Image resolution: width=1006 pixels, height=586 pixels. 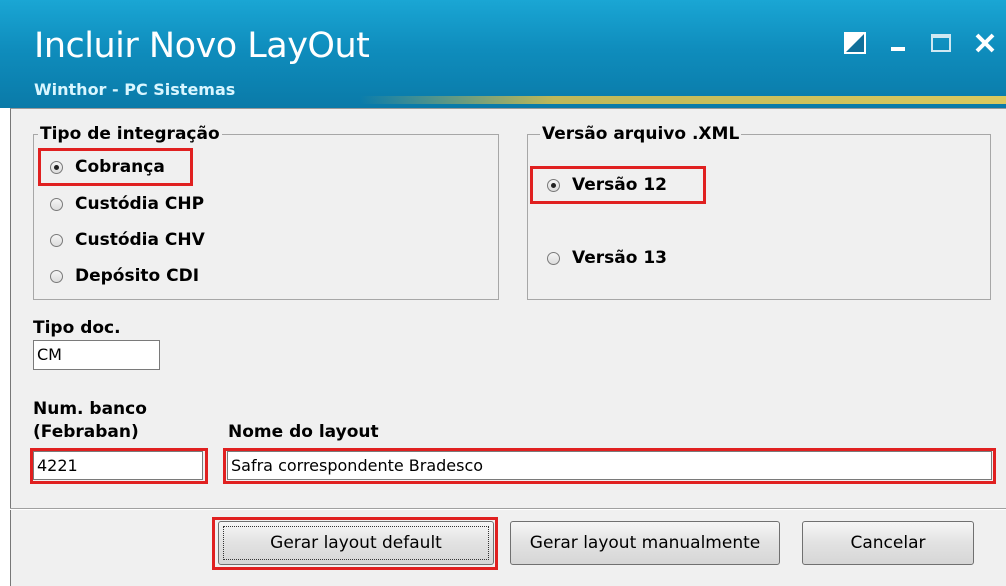 I want to click on maximize-icon, so click(x=941, y=43).